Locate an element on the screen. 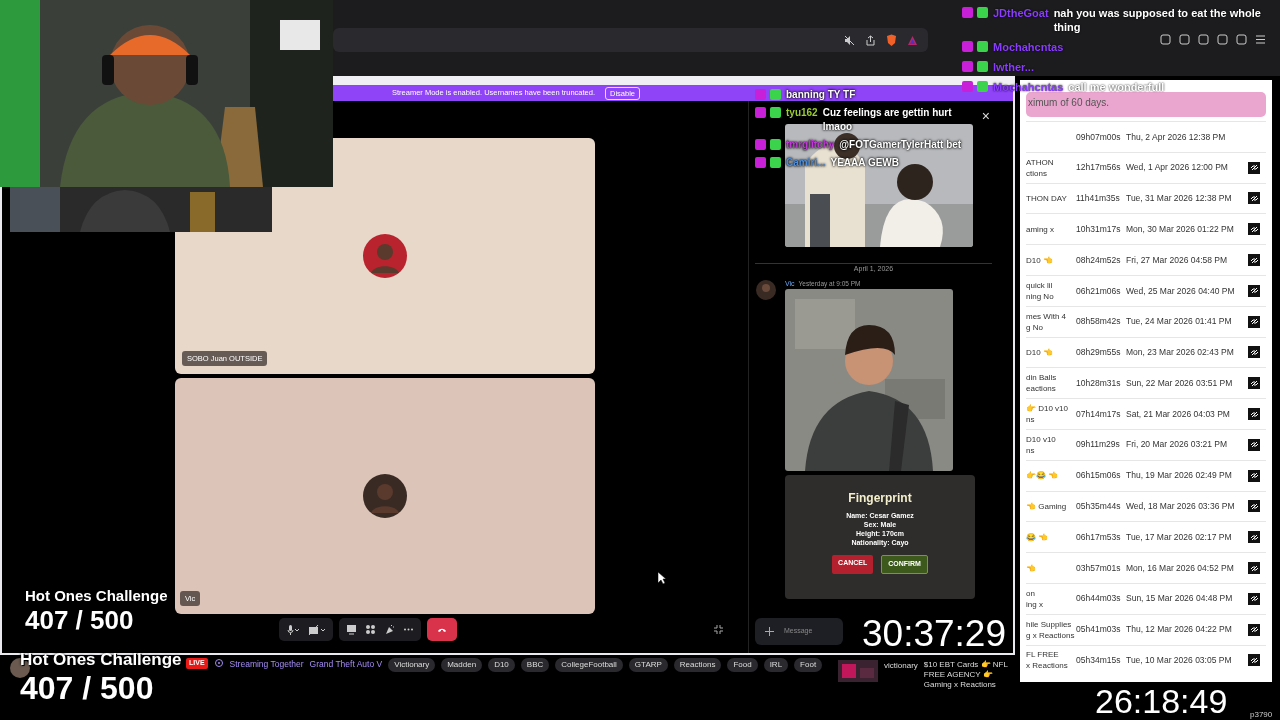  hang-up-button is located at coordinates (442, 629).